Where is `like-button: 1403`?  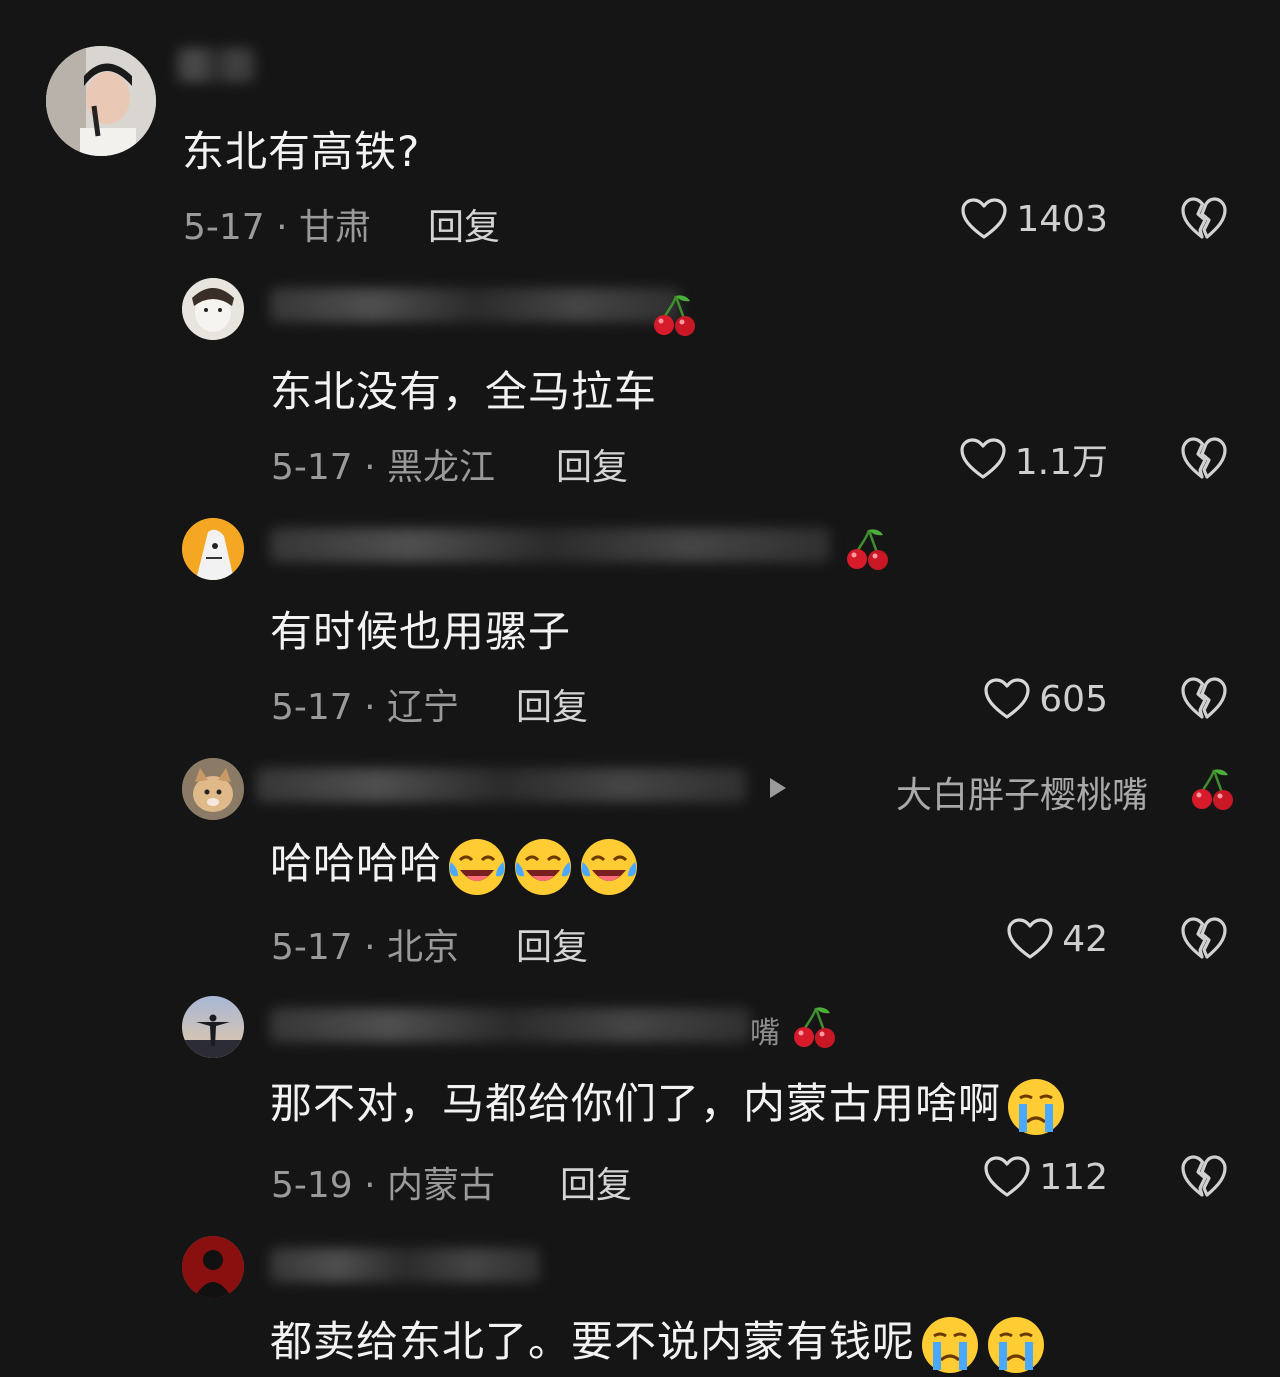 like-button: 1403 is located at coordinates (1034, 219).